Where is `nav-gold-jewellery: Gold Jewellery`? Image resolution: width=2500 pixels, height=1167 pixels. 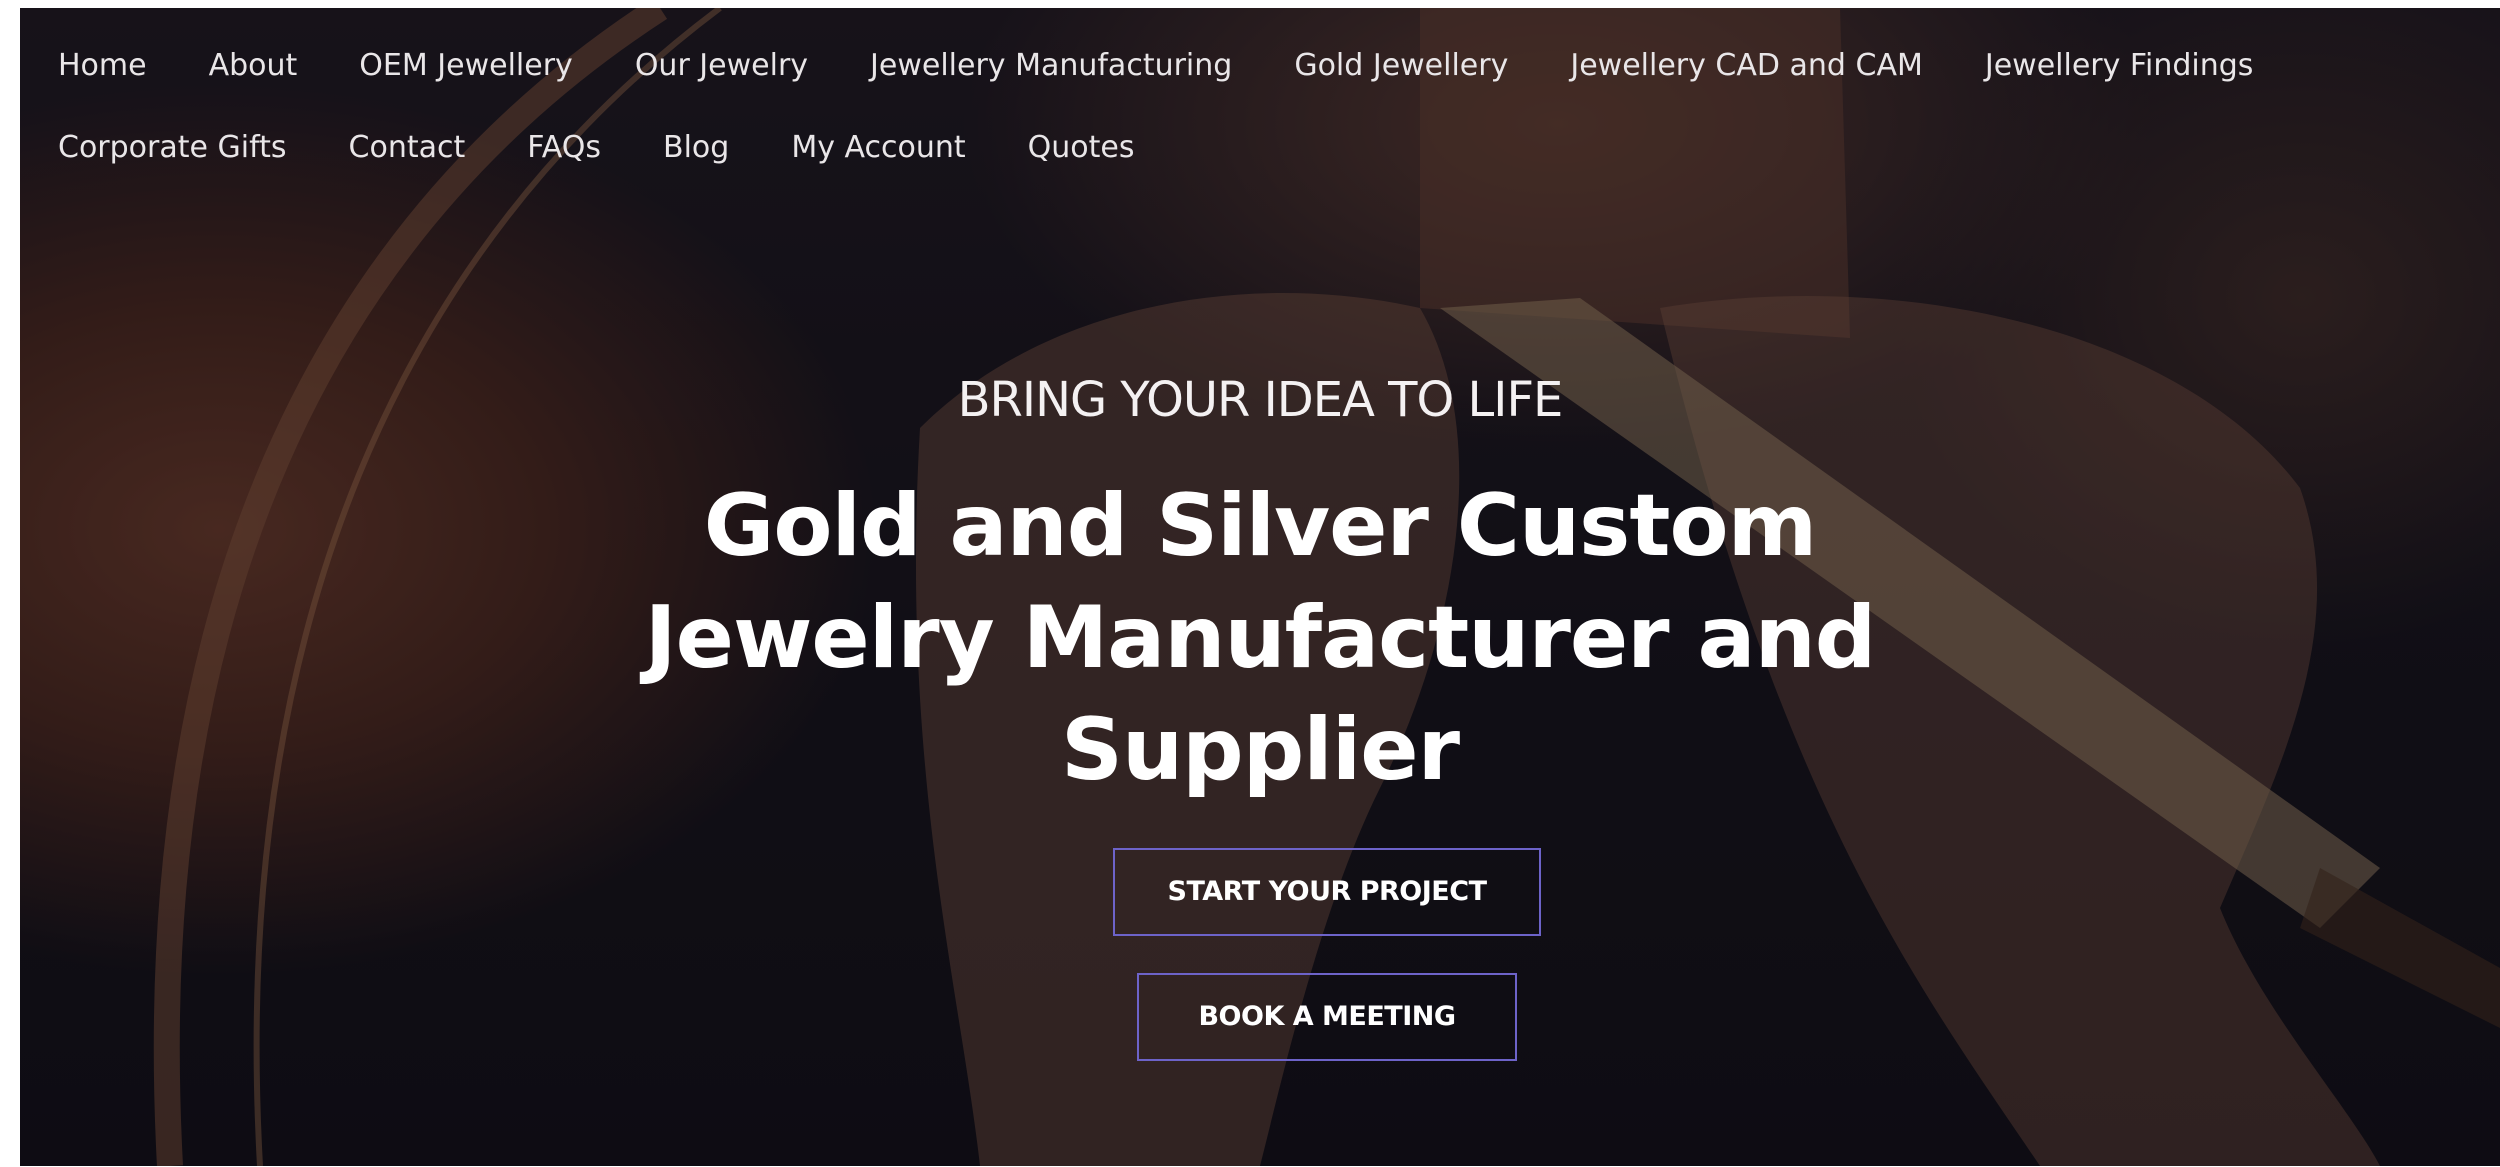 nav-gold-jewellery: Gold Jewellery is located at coordinates (1401, 66).